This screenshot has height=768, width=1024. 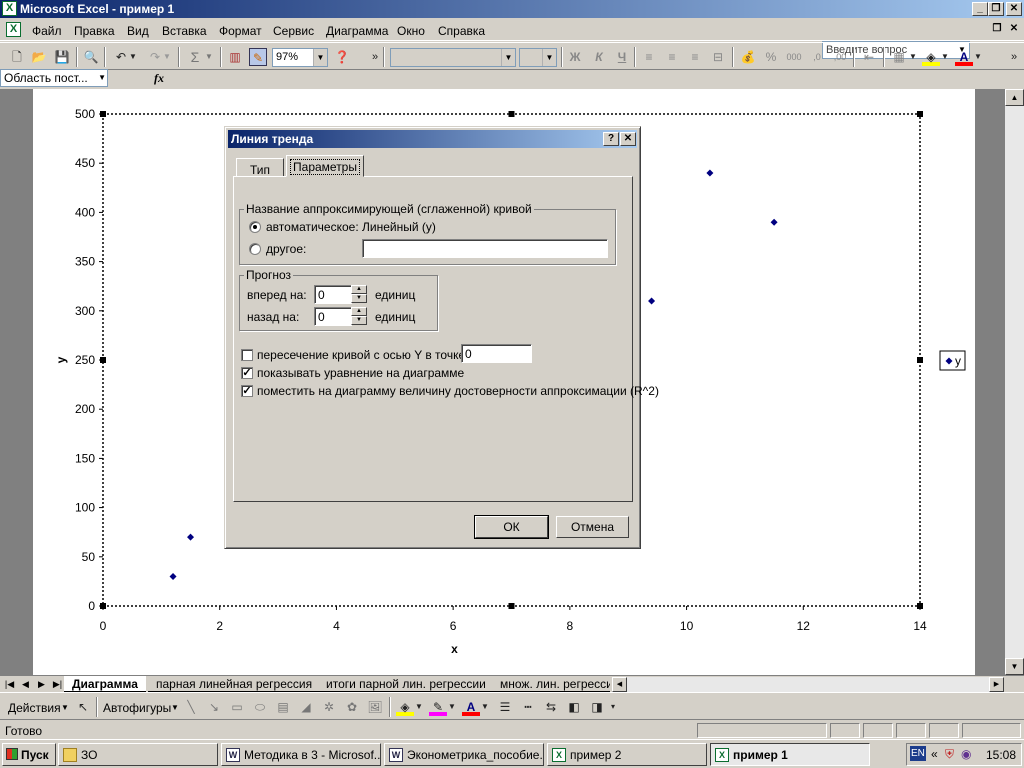 I want to click on italic-icon: К, so click(x=599, y=57).